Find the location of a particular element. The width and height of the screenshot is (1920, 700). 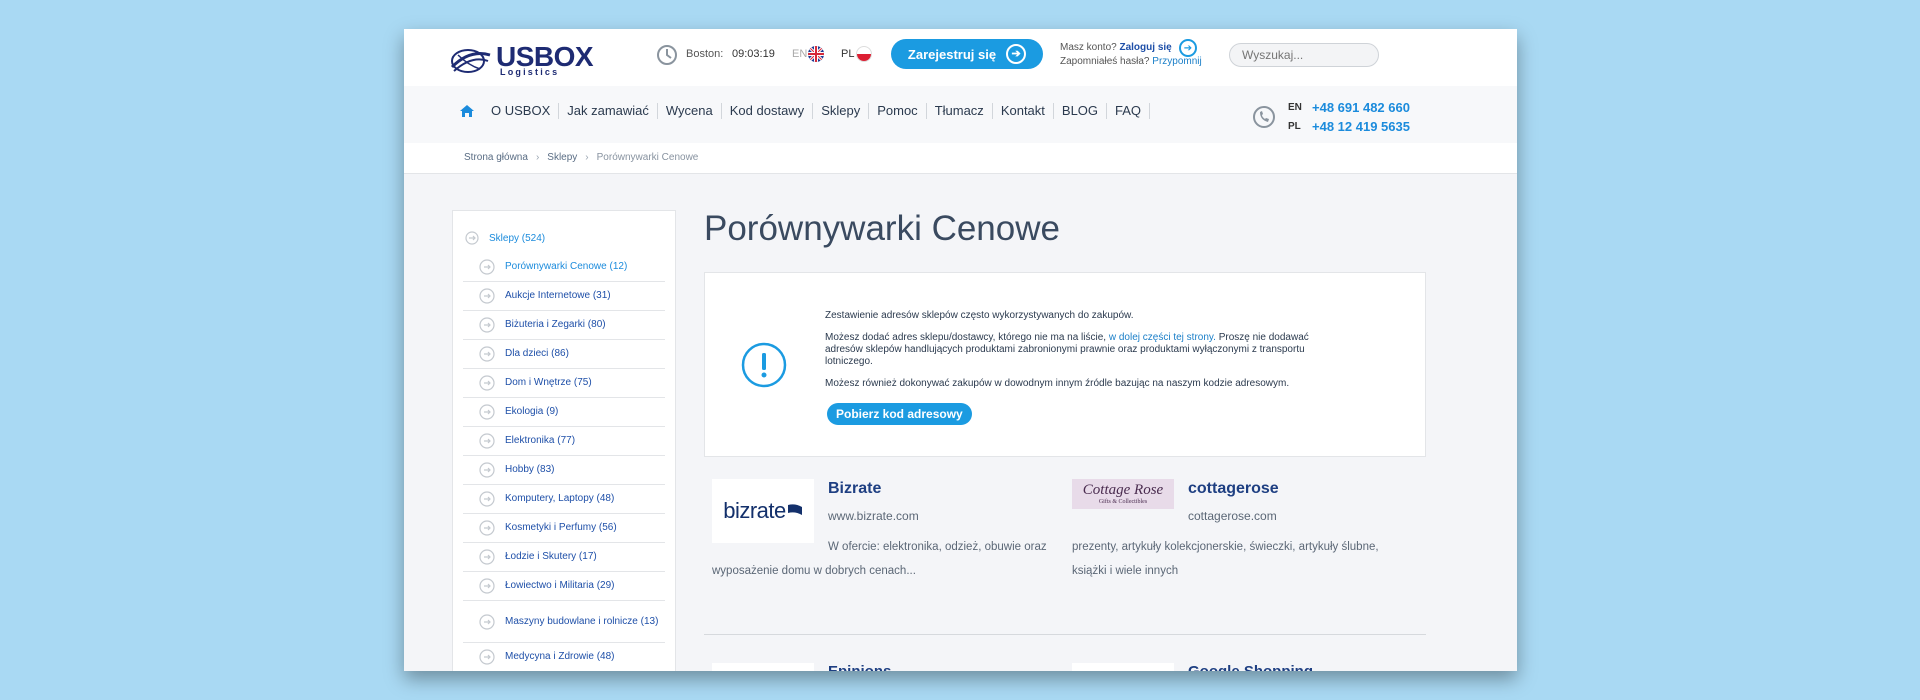

phone-number-pl: +48 12 419 5635 is located at coordinates (1361, 126).